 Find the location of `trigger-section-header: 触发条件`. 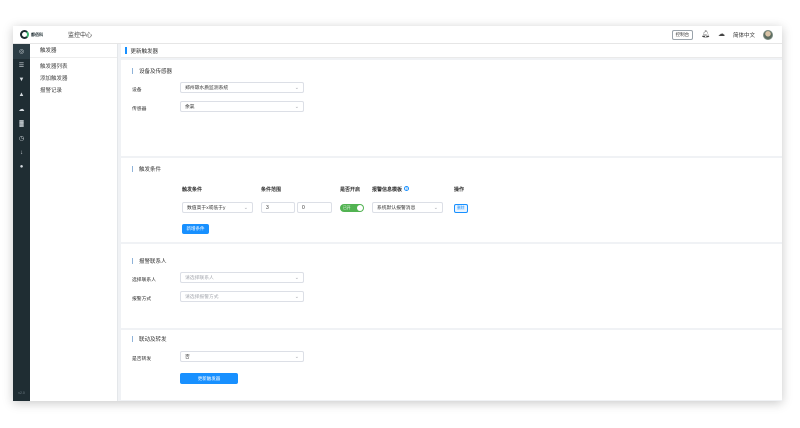

trigger-section-header: 触发条件 is located at coordinates (146, 169).